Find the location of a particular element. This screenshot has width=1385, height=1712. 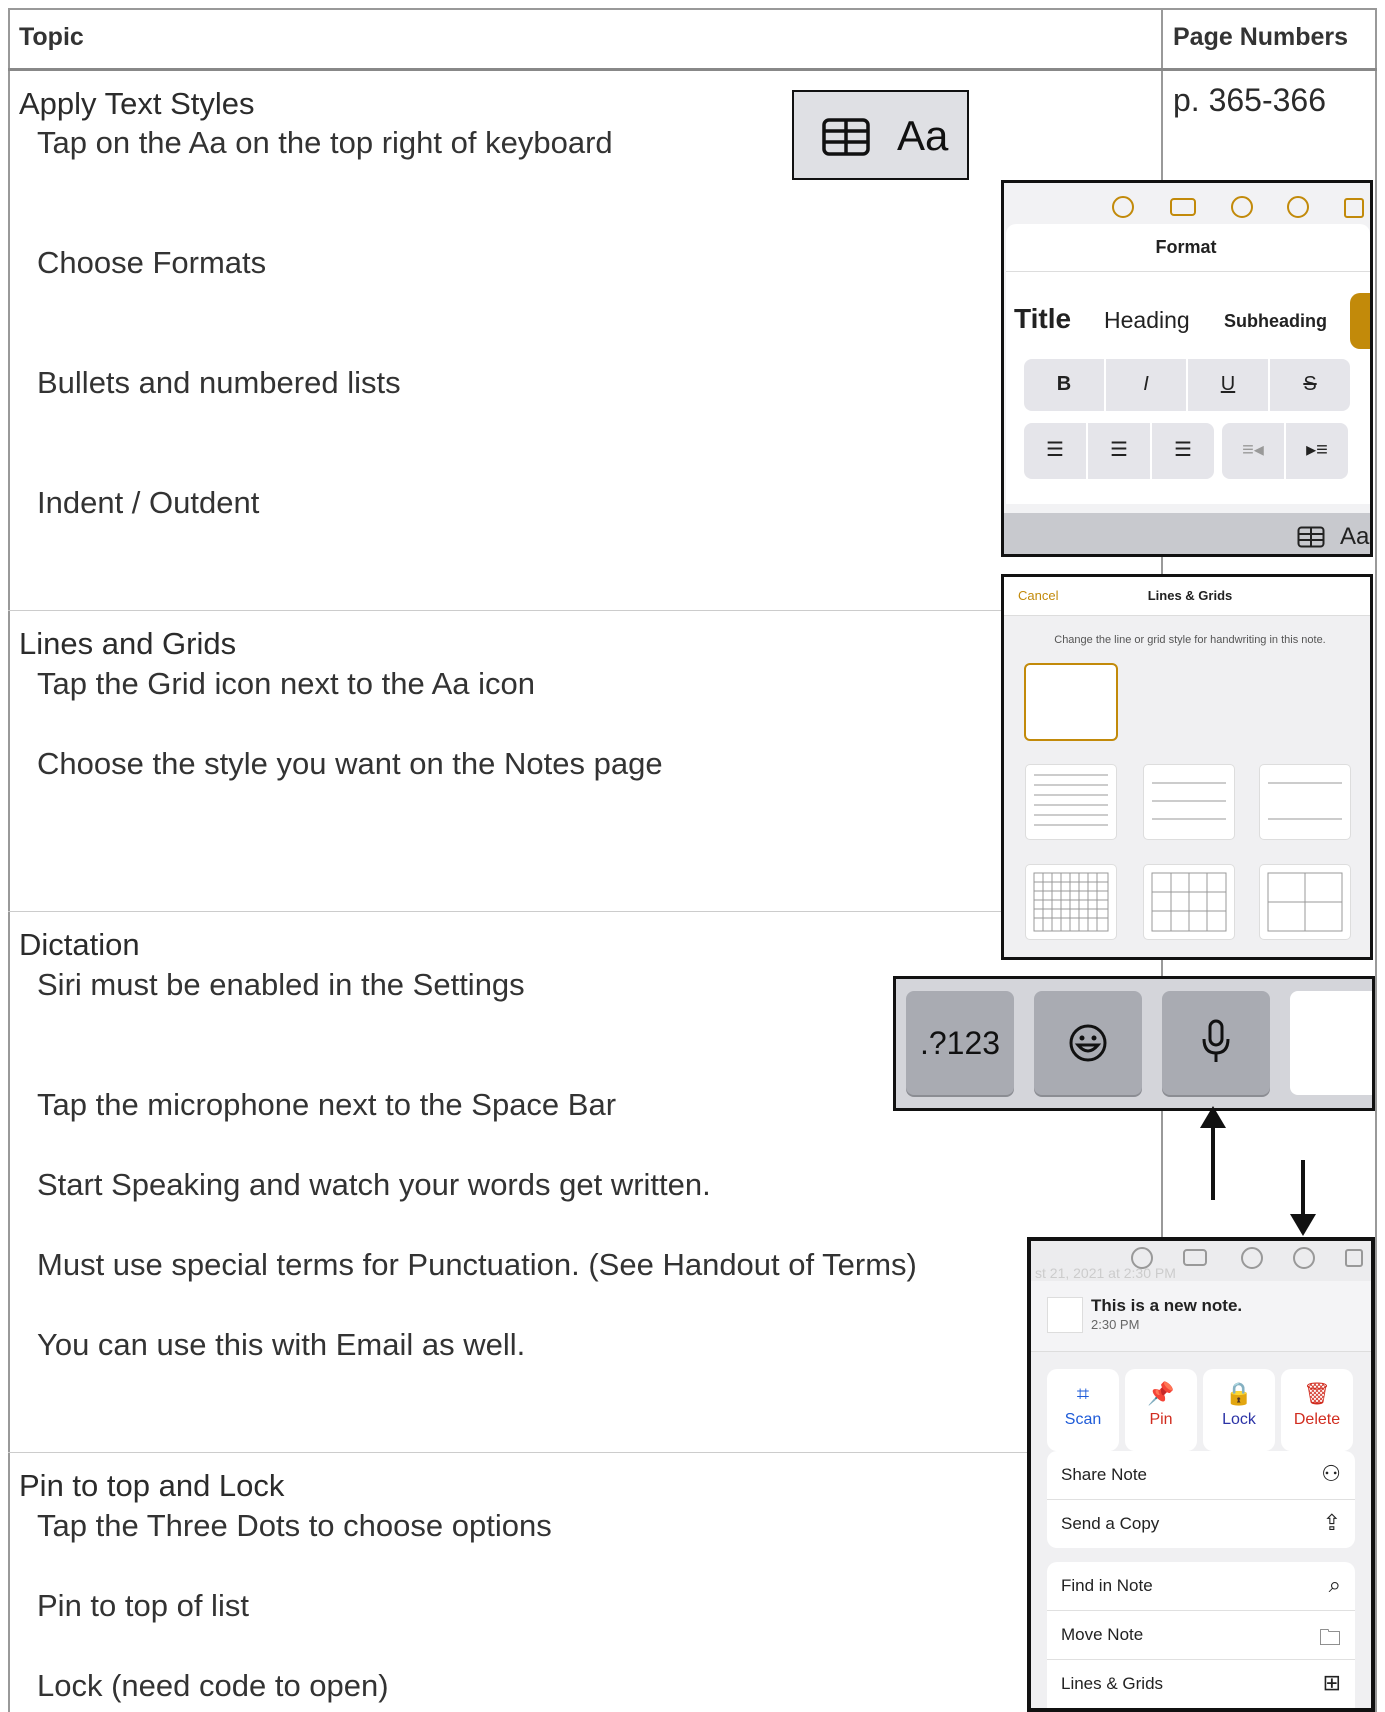

lock-icon: 🔒 is located at coordinates (1239, 1393).